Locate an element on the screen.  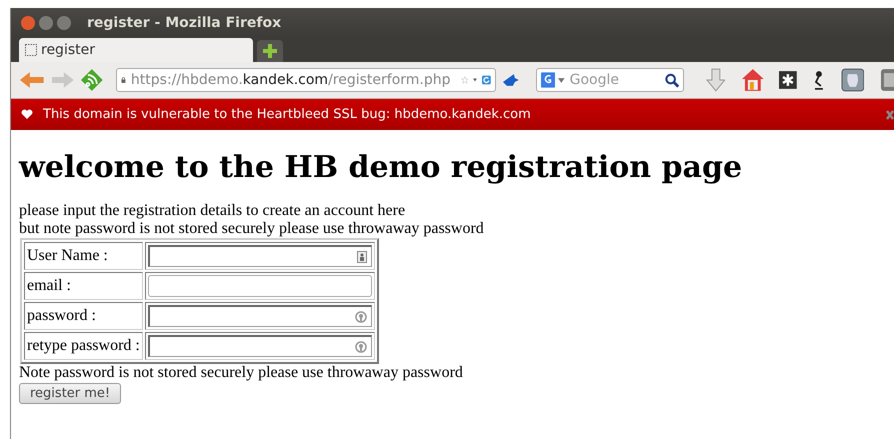
field-label: email : is located at coordinates (83, 286).